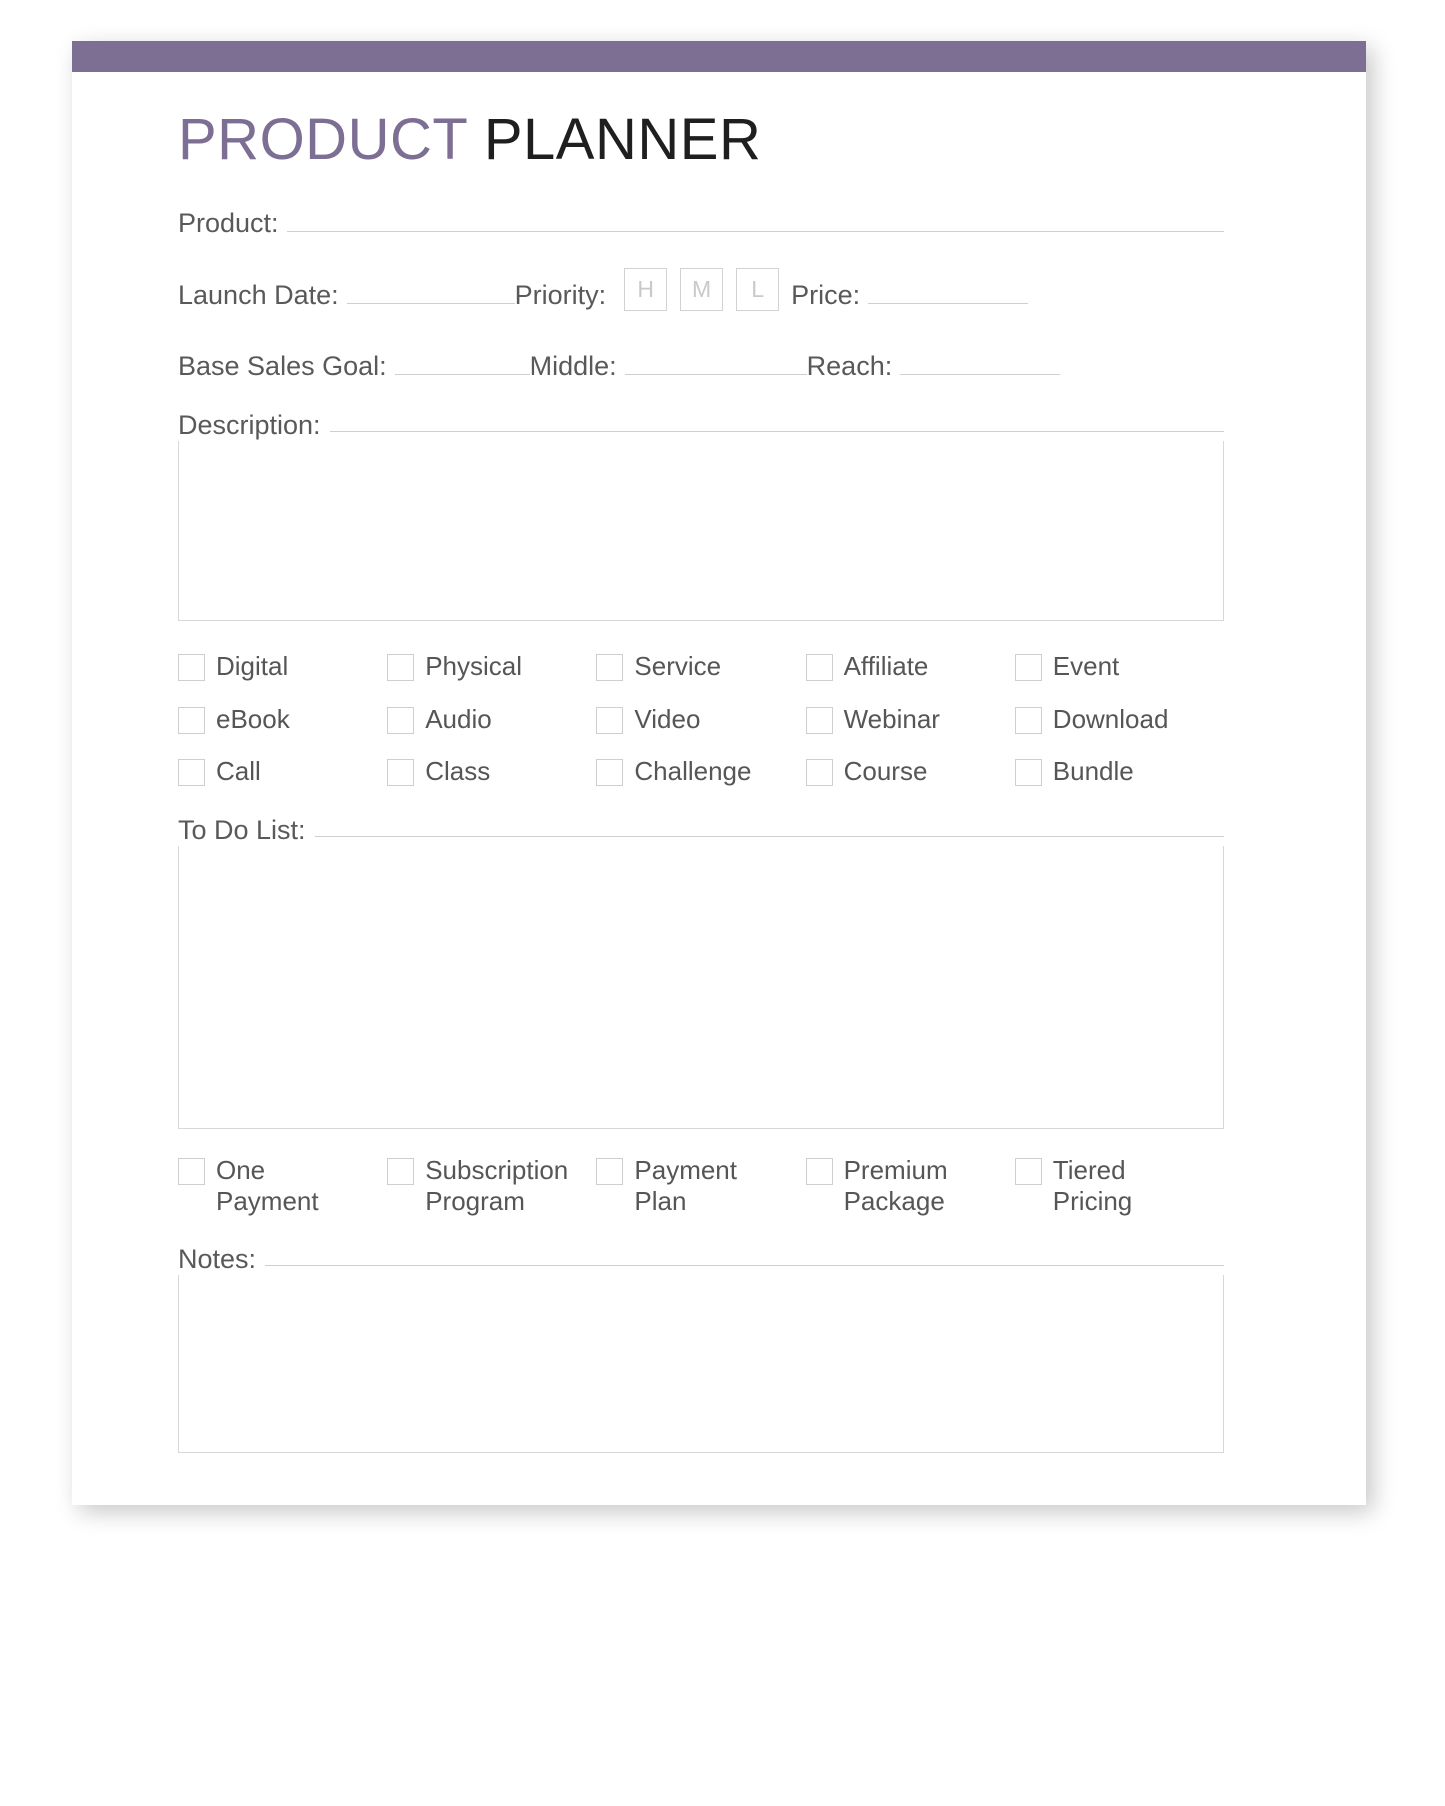 This screenshot has width=1445, height=1806. I want to click on checkbox-label: Call, so click(238, 771).